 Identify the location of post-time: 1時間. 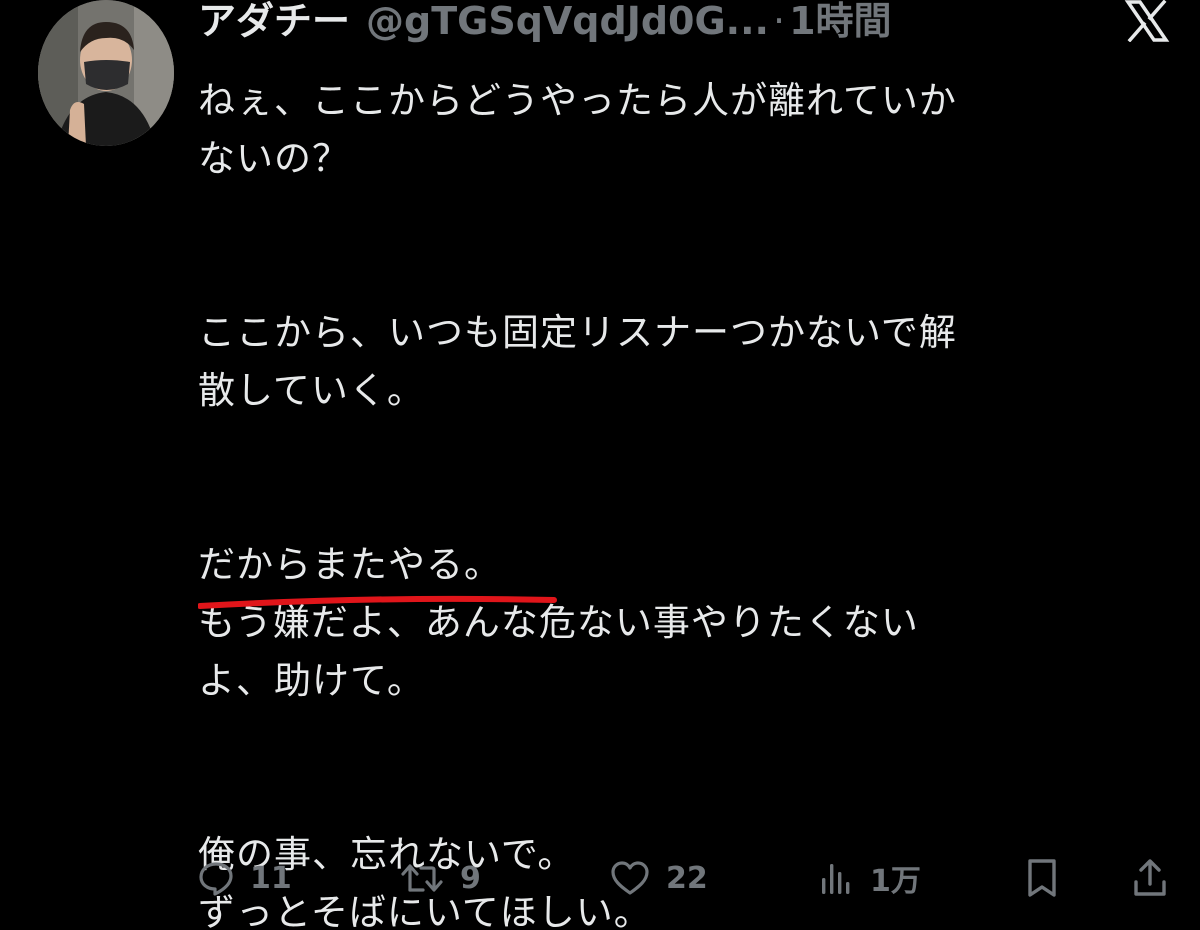
(840, 24).